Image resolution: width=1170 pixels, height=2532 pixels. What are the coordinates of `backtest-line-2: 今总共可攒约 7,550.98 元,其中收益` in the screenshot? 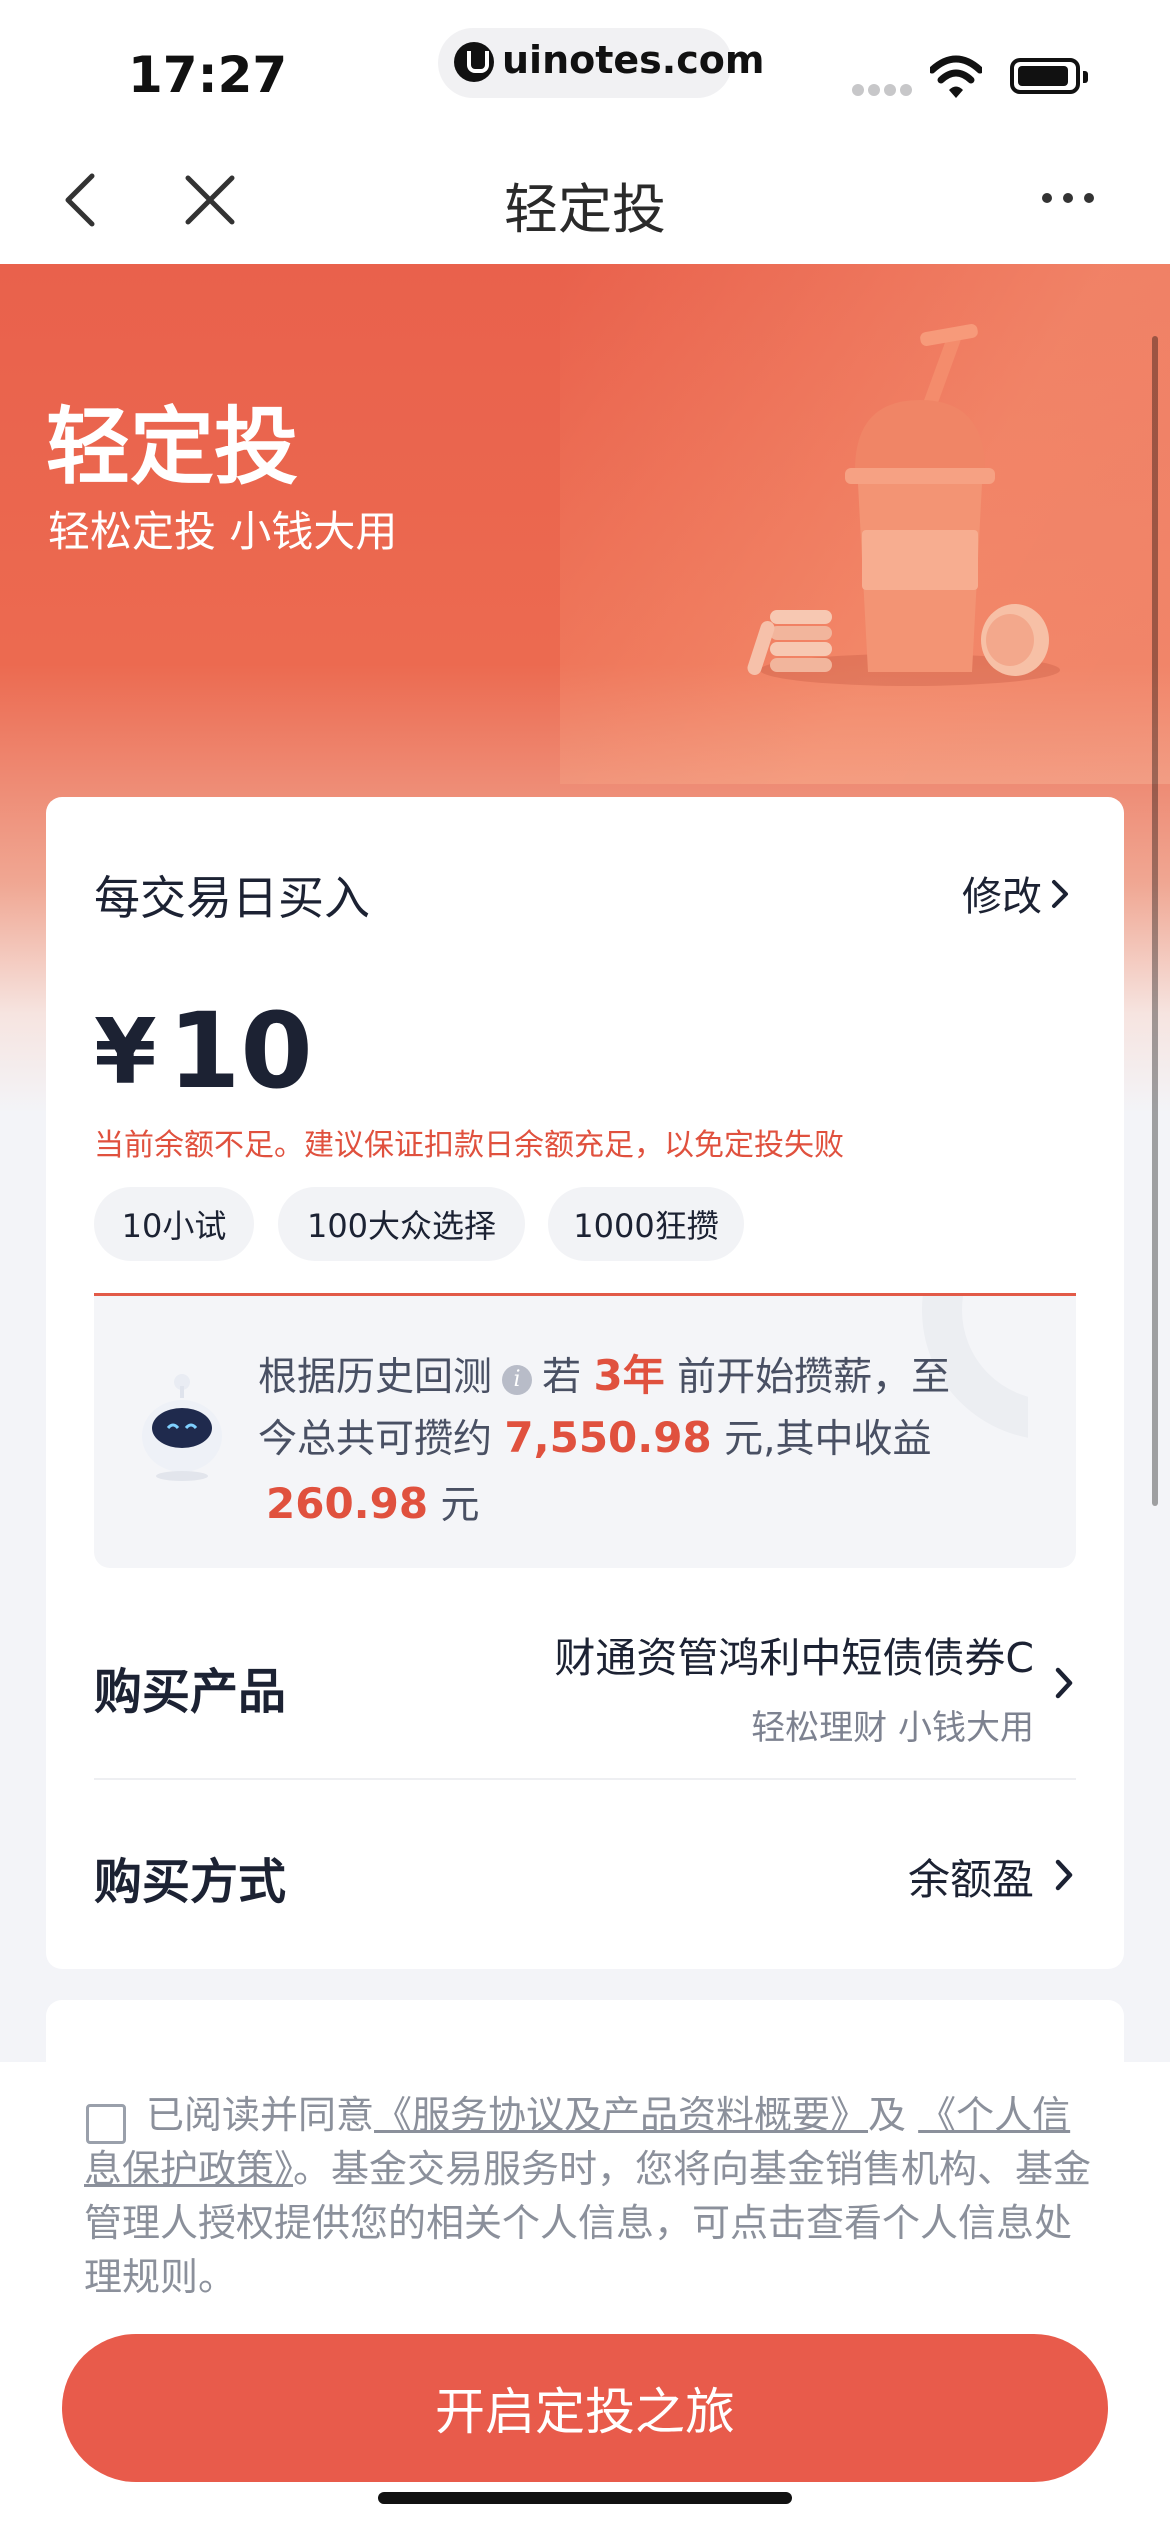 It's located at (595, 1436).